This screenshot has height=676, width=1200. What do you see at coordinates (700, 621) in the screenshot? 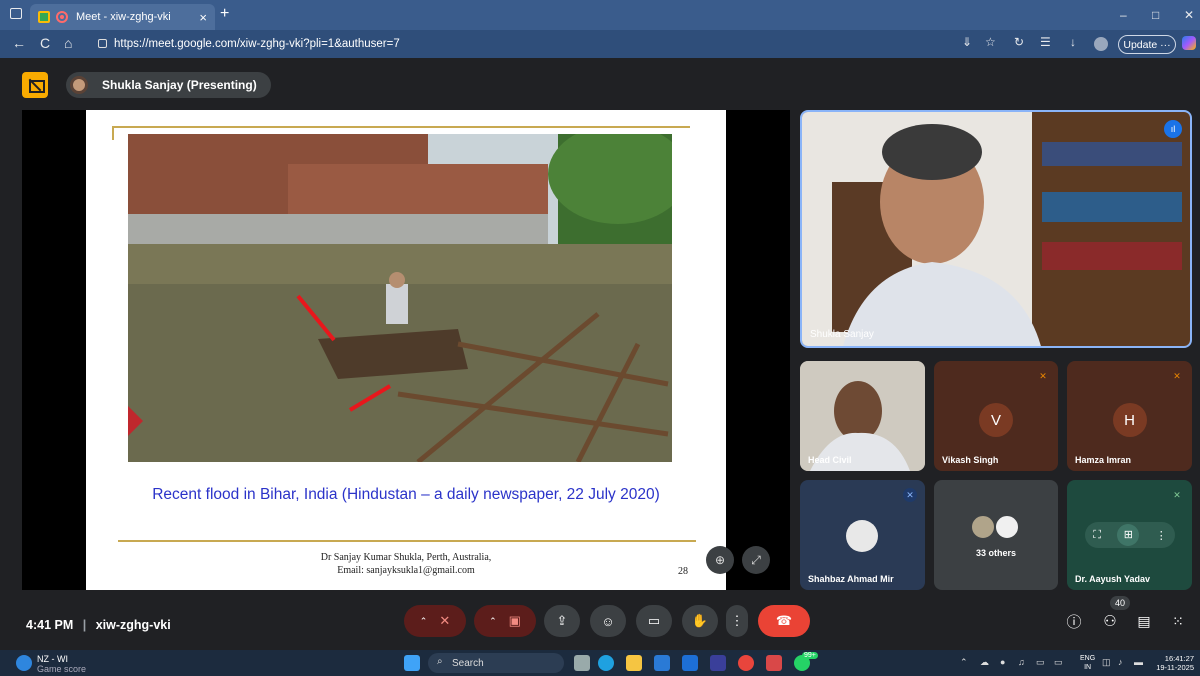
I see `raise-hand-button: ✋` at bounding box center [700, 621].